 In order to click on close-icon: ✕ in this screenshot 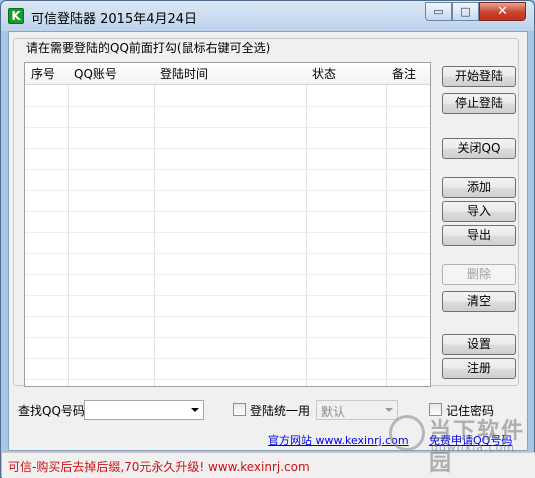, I will do `click(502, 11)`.